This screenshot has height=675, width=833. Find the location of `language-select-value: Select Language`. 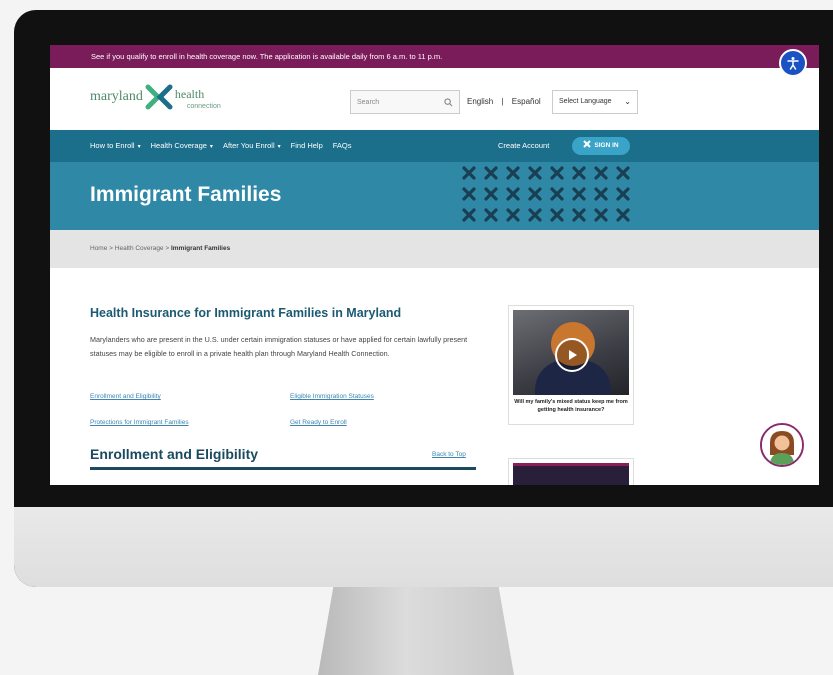

language-select-value: Select Language is located at coordinates (585, 101).